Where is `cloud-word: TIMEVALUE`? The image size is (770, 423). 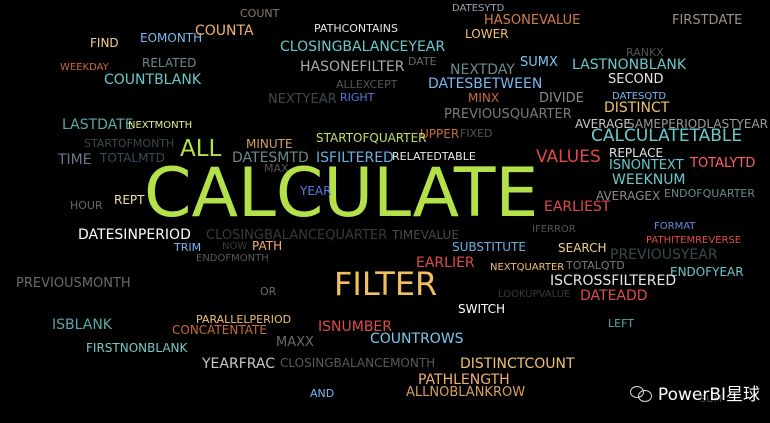
cloud-word: TIMEVALUE is located at coordinates (425, 235).